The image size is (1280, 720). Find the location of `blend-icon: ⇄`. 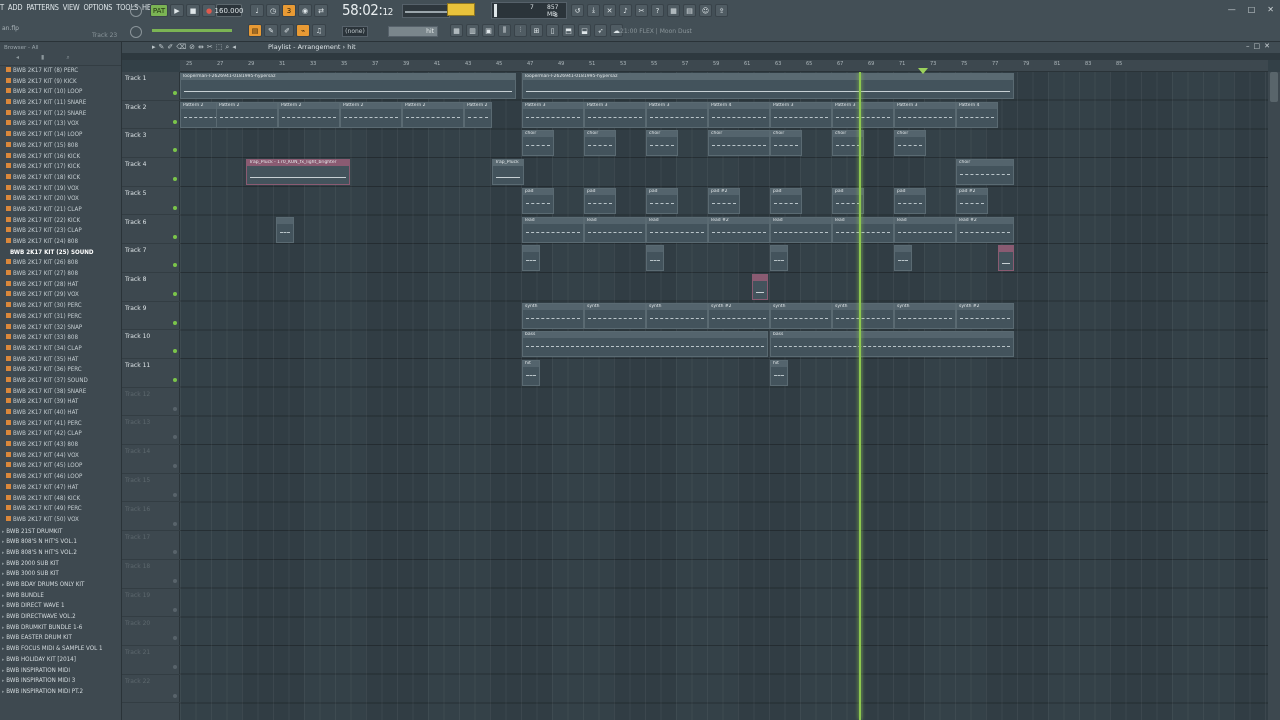

blend-icon: ⇄ is located at coordinates (321, 10).